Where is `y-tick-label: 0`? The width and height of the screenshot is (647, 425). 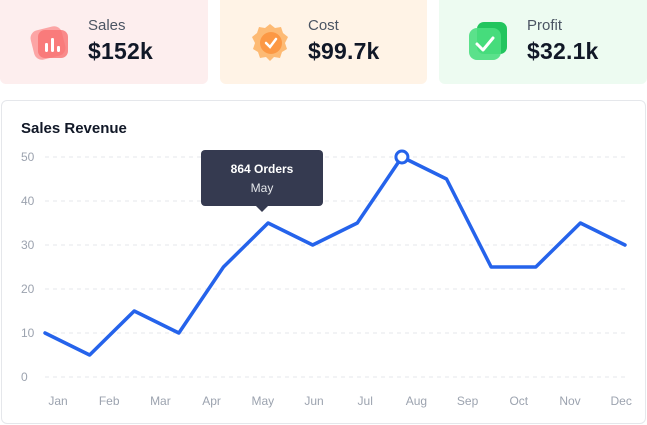 y-tick-label: 0 is located at coordinates (24, 377).